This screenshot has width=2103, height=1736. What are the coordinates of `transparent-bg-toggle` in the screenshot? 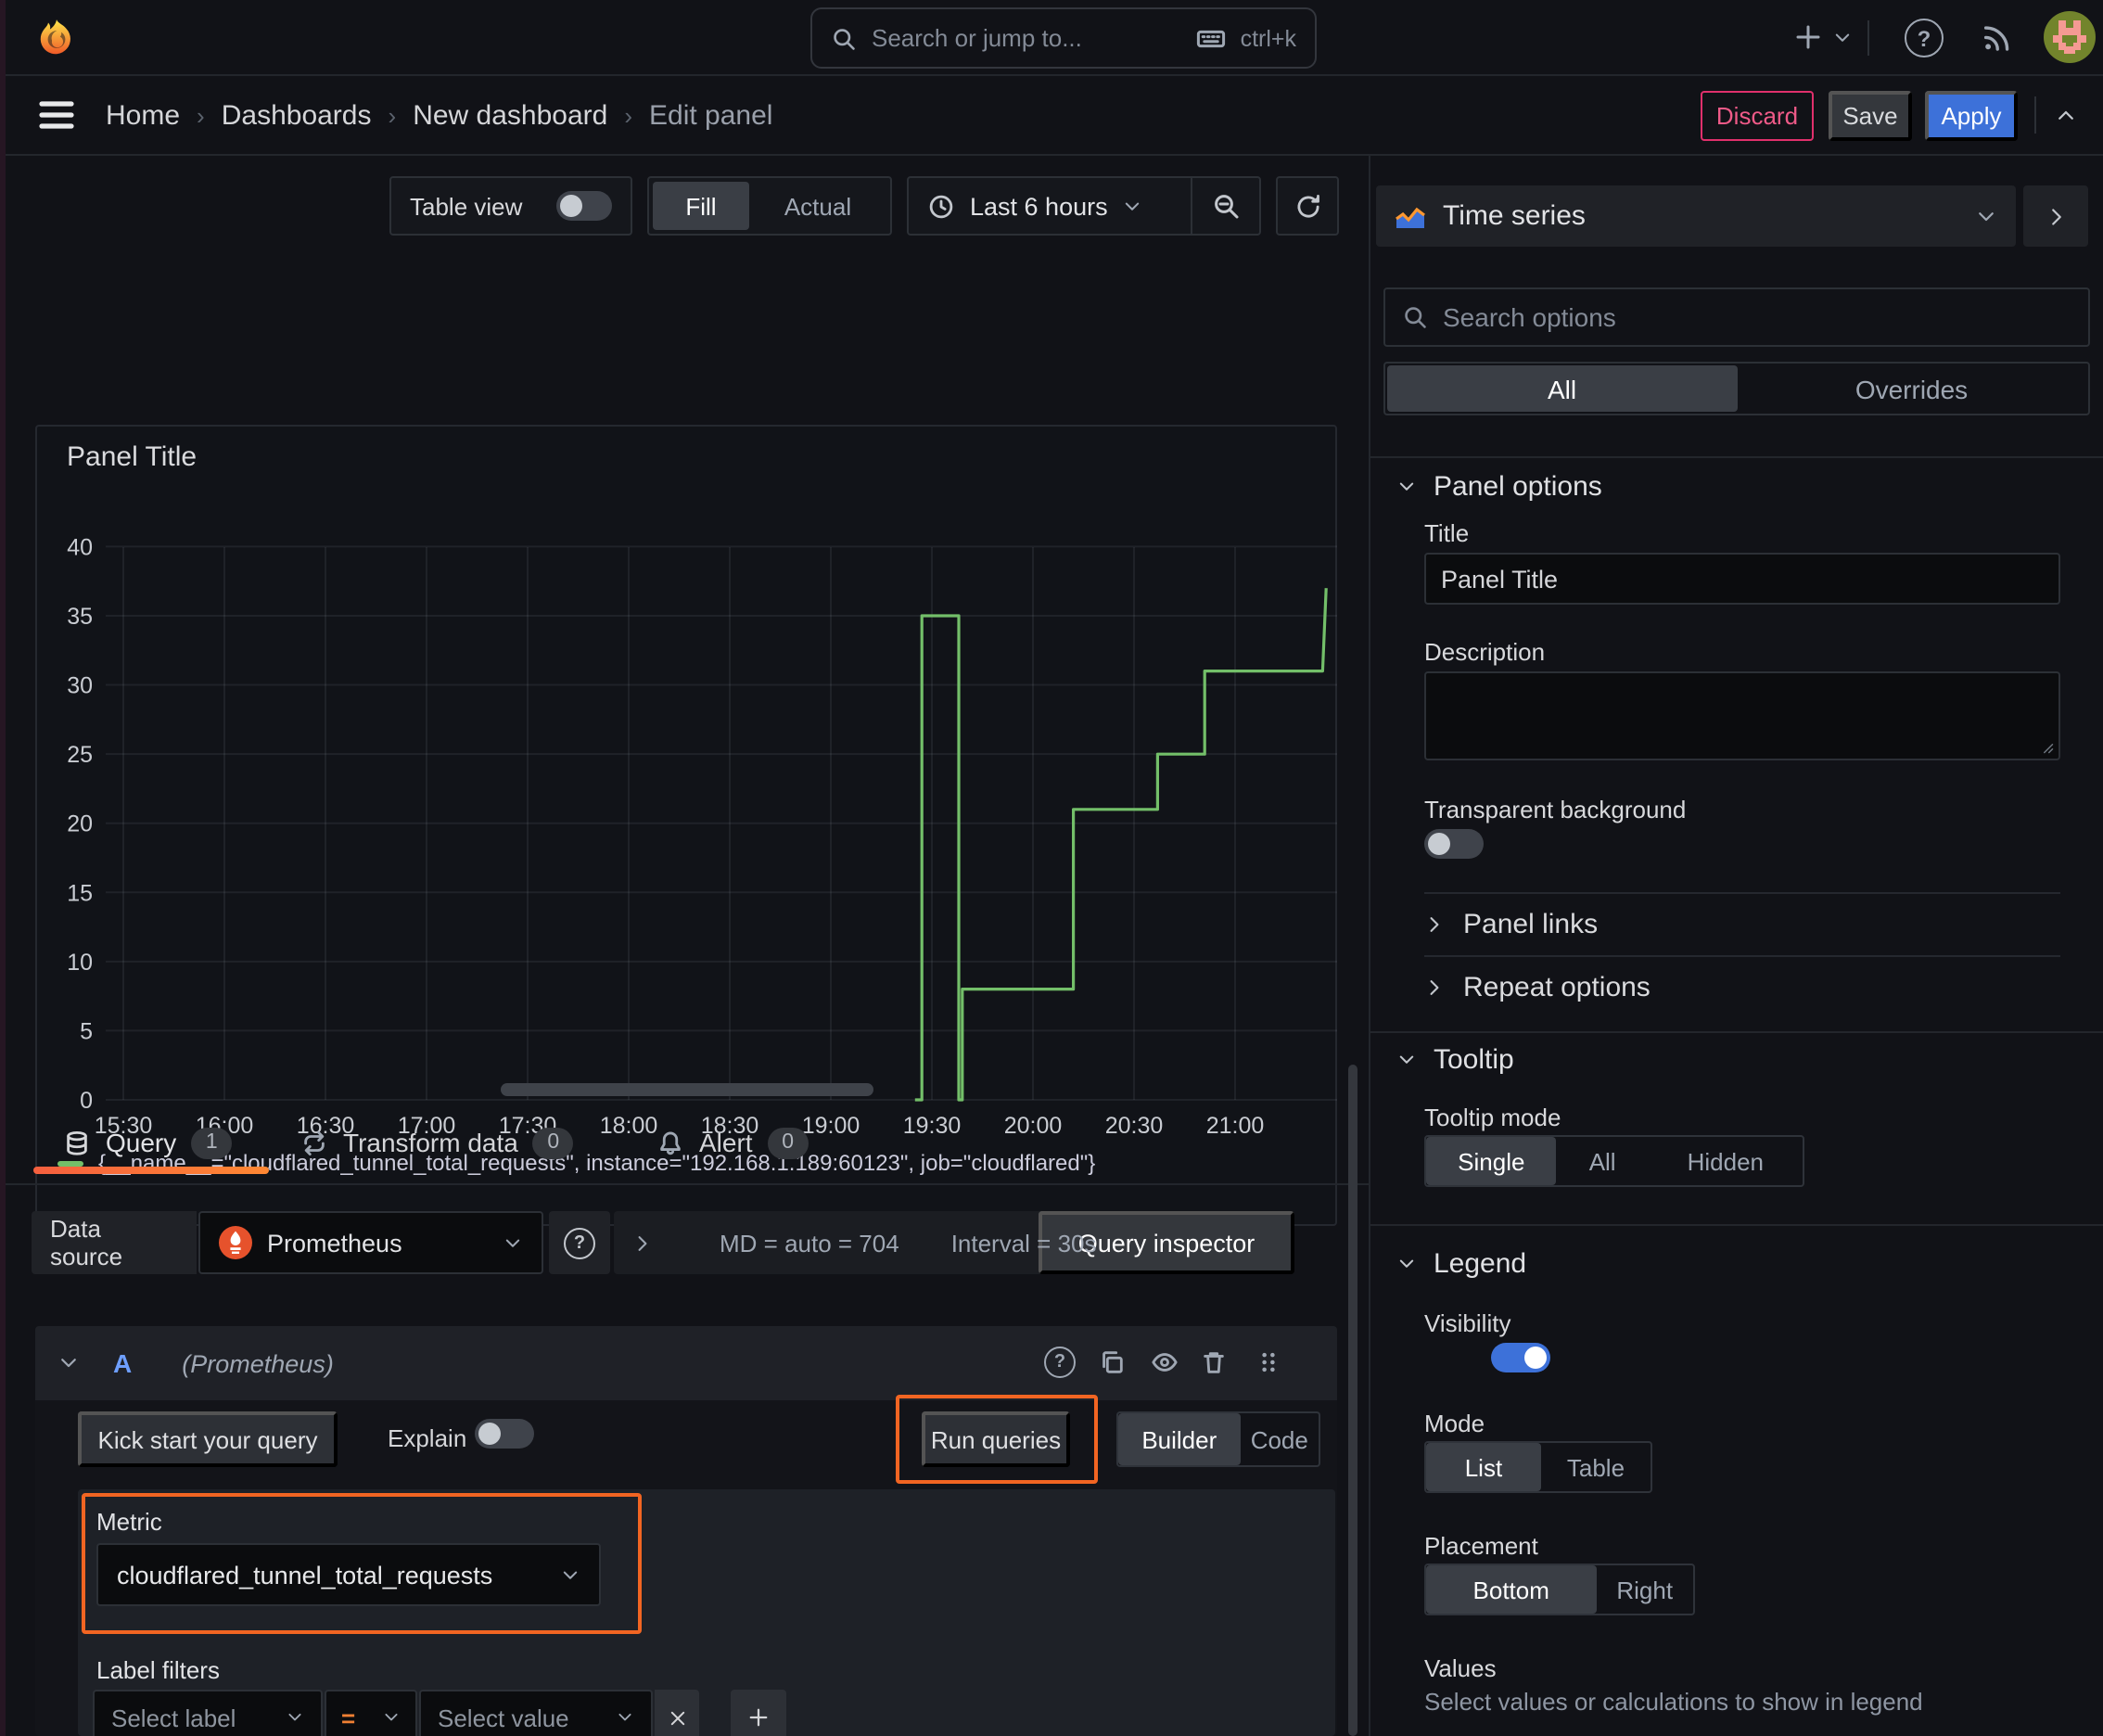 It's located at (1454, 844).